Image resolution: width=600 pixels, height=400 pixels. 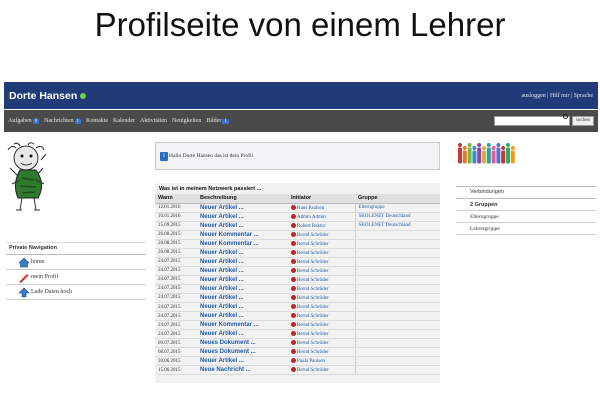 What do you see at coordinates (76, 277) in the screenshot?
I see `nav-item-profile: mein Profil` at bounding box center [76, 277].